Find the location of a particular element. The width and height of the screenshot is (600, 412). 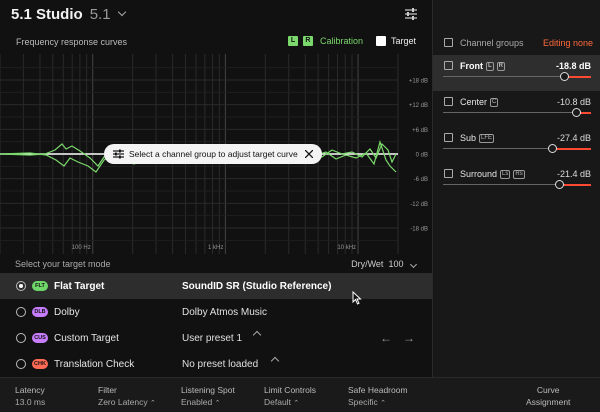

freq-axis-labels: 100 Hz 1 kHz 10 kHz is located at coordinates (214, 248).